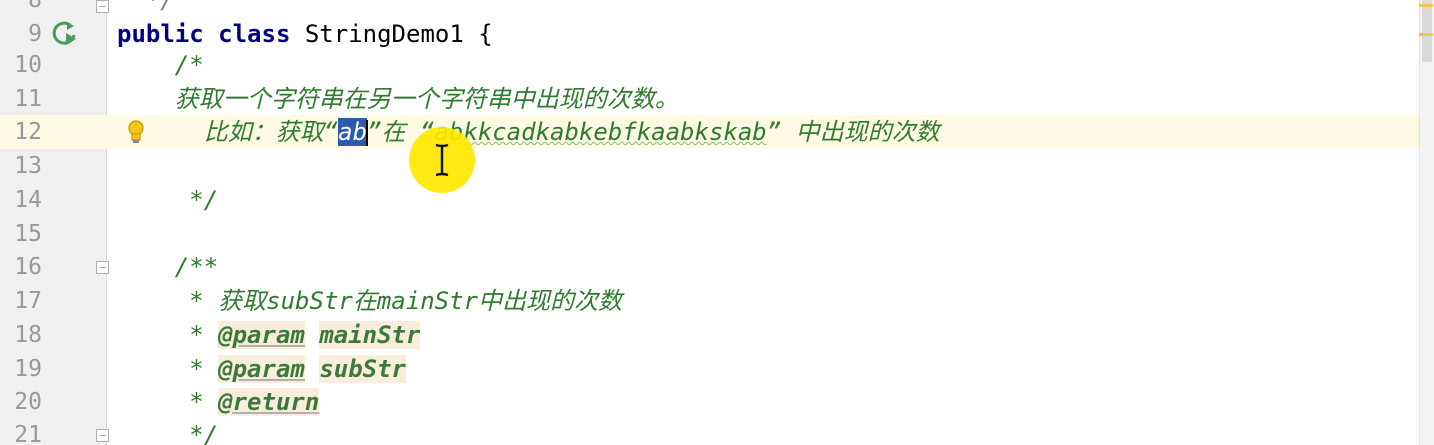 Image resolution: width=1434 pixels, height=445 pixels. Describe the element at coordinates (710, 200) in the screenshot. I see `code-line: 14 */` at that location.